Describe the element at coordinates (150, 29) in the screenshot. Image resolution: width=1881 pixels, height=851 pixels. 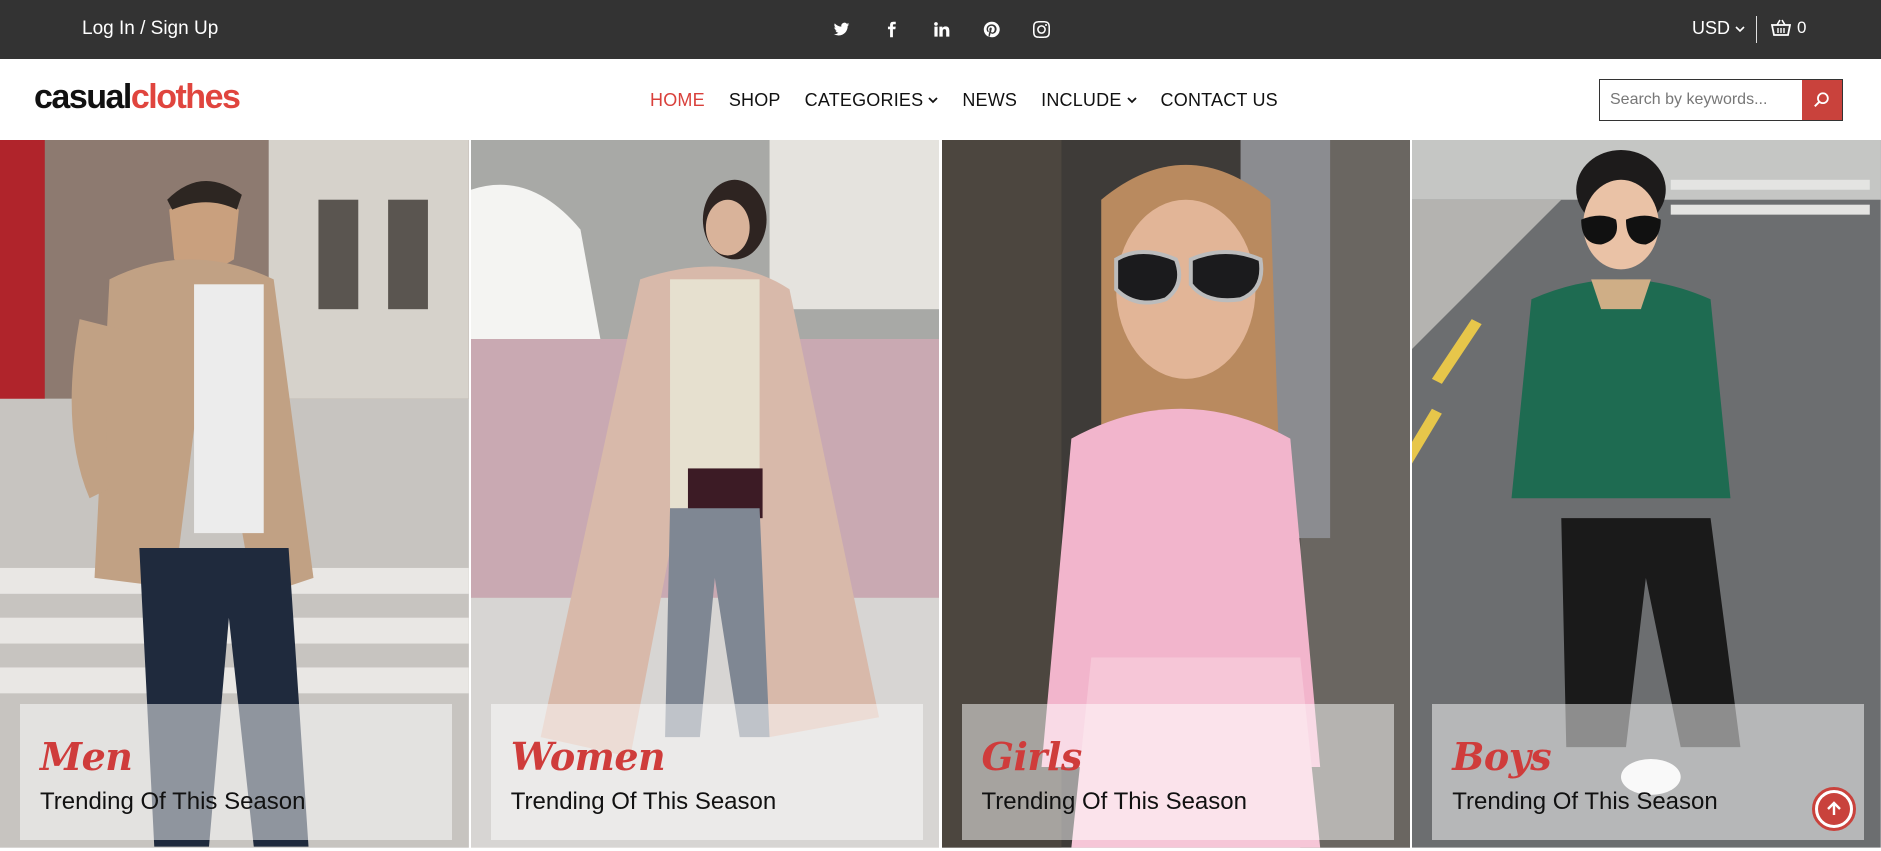
I see `login-signup-link: Log In / Sign Up` at that location.